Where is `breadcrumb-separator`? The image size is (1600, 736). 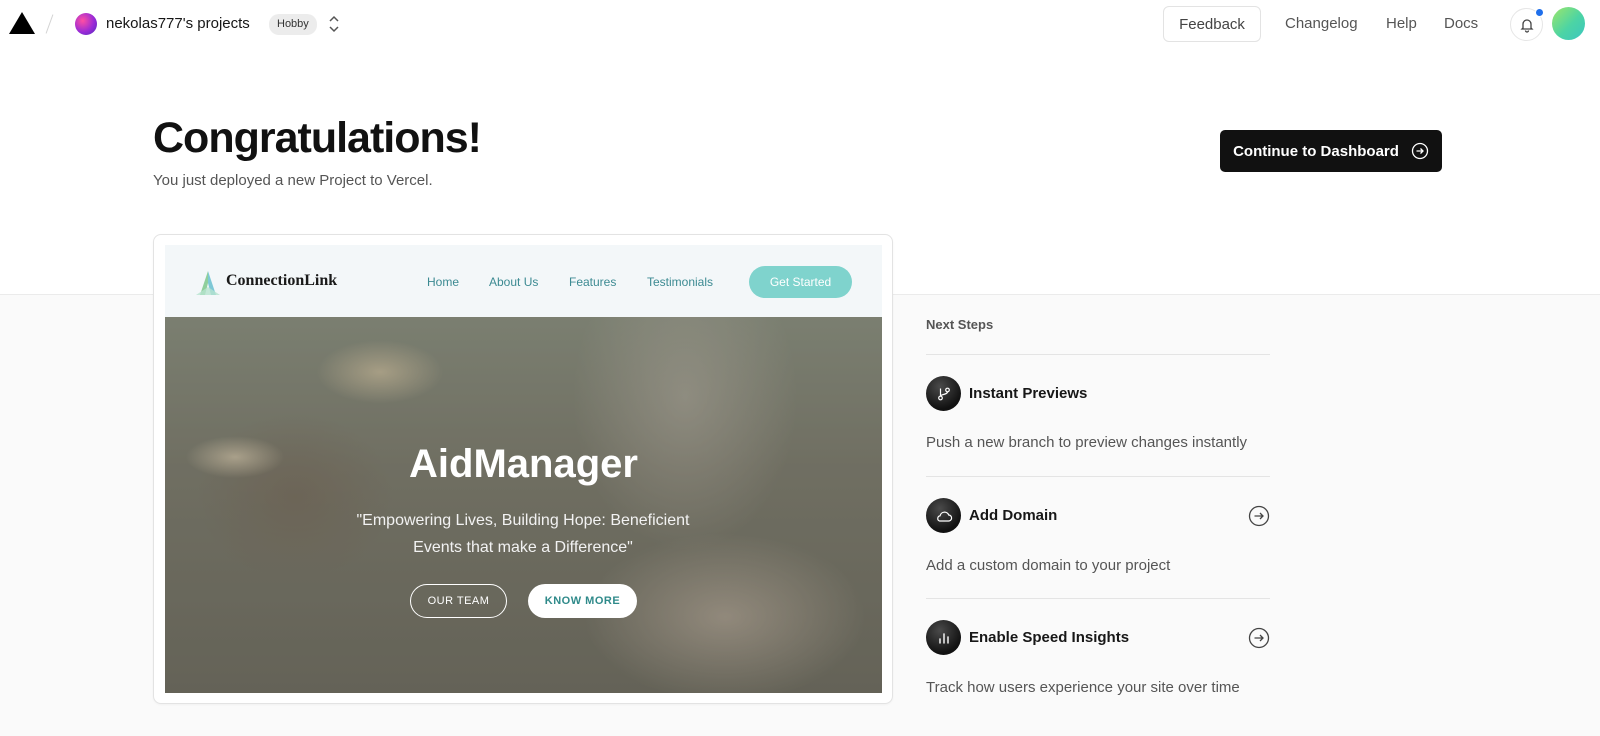 breadcrumb-separator is located at coordinates (49, 24).